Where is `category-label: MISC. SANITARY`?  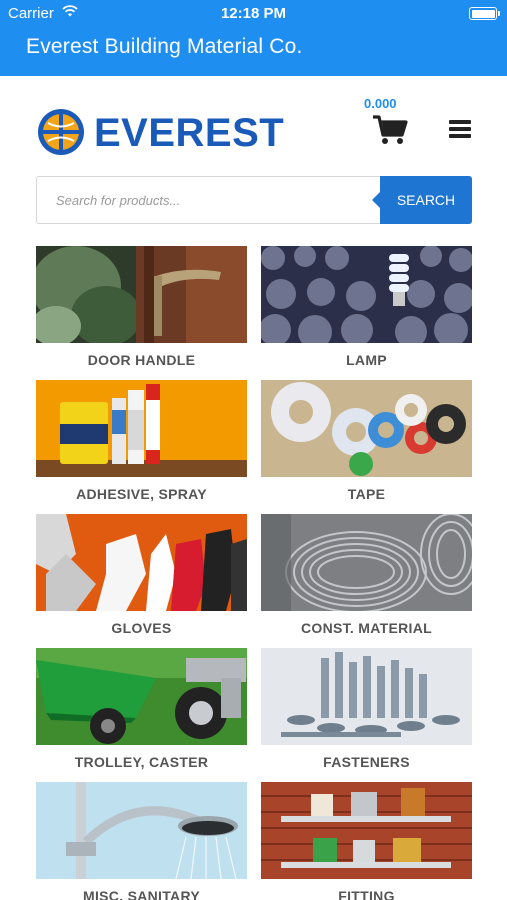 category-label: MISC. SANITARY is located at coordinates (141, 894).